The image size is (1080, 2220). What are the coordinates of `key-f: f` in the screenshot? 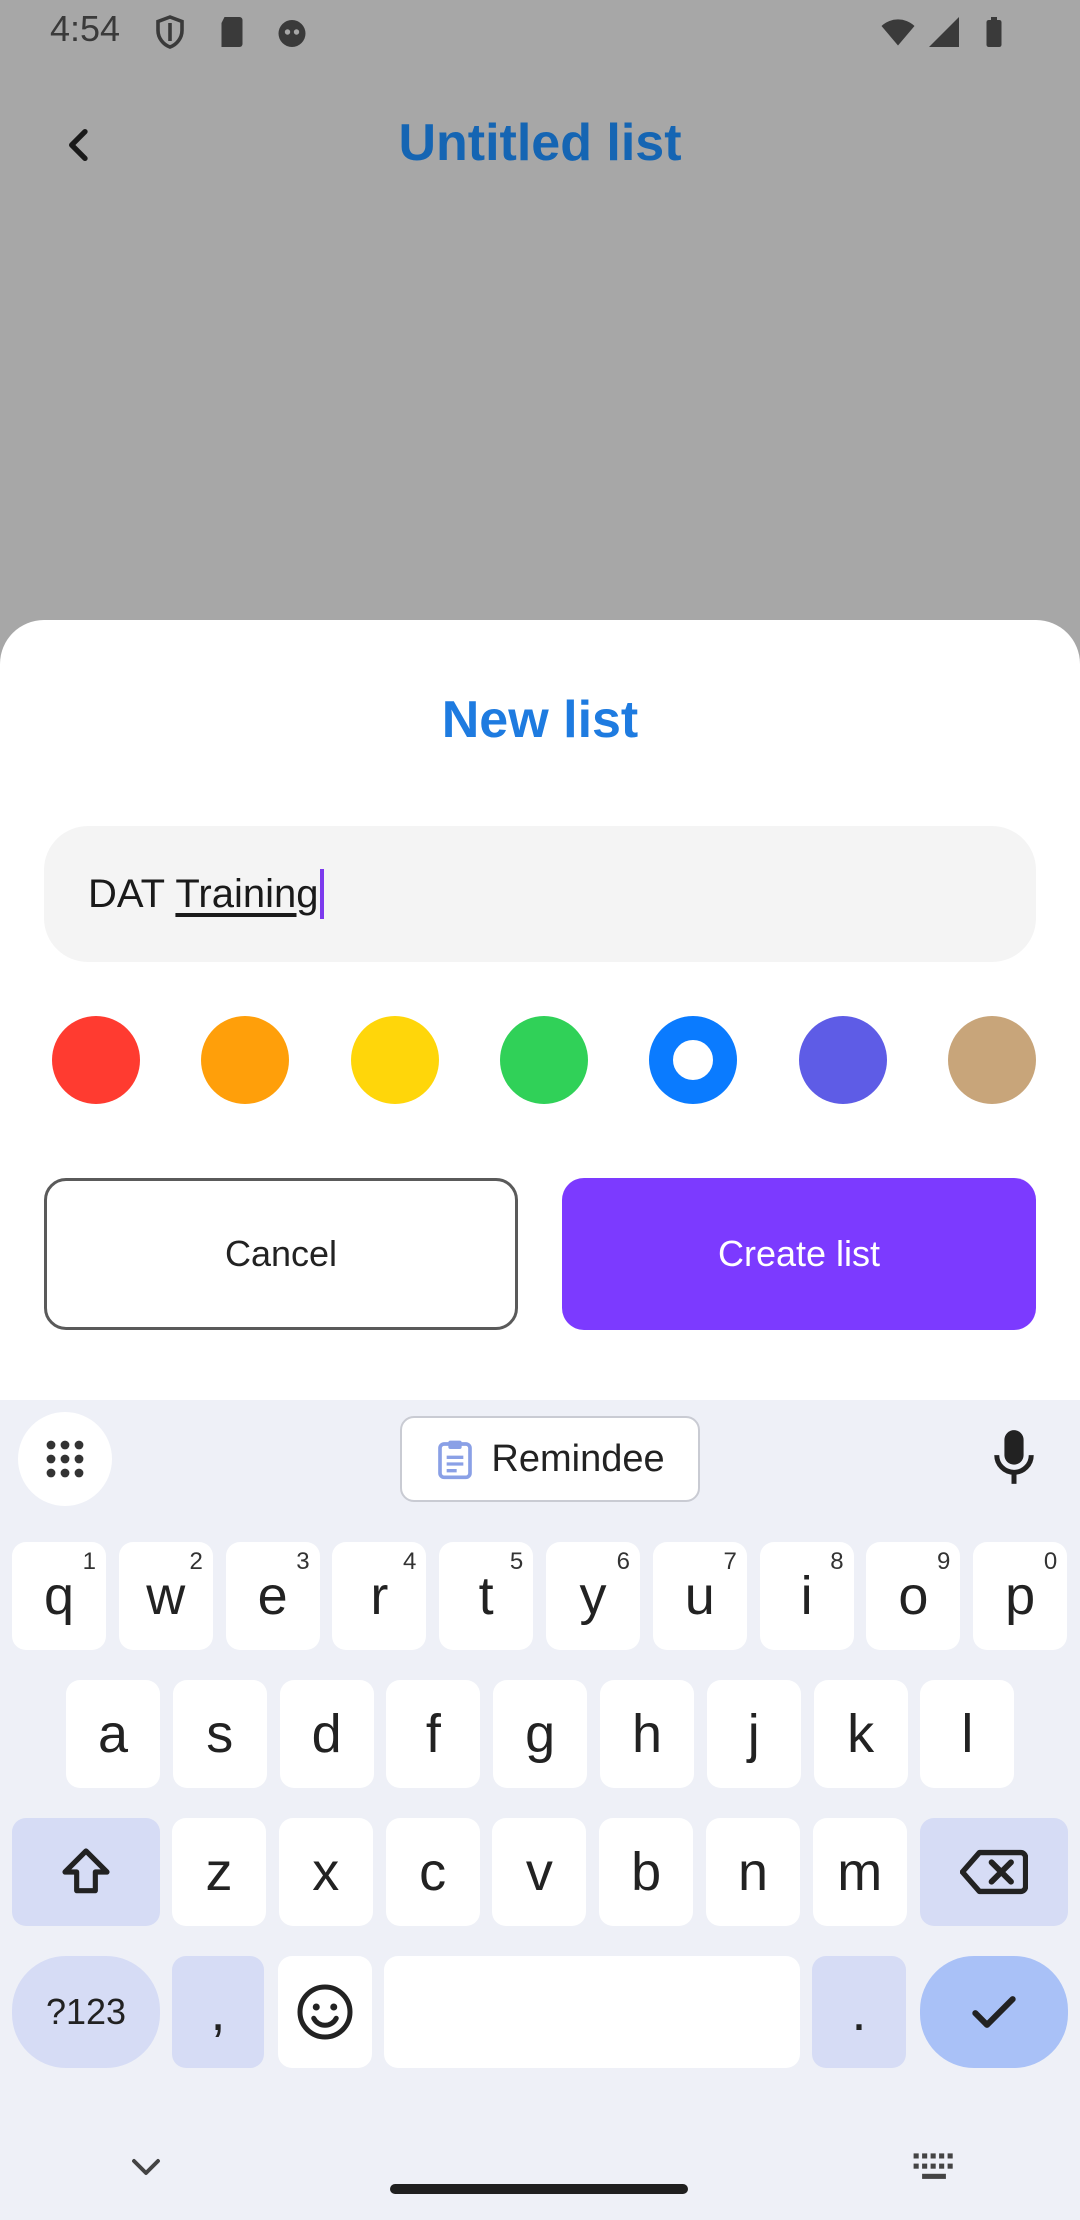 It's located at (433, 1734).